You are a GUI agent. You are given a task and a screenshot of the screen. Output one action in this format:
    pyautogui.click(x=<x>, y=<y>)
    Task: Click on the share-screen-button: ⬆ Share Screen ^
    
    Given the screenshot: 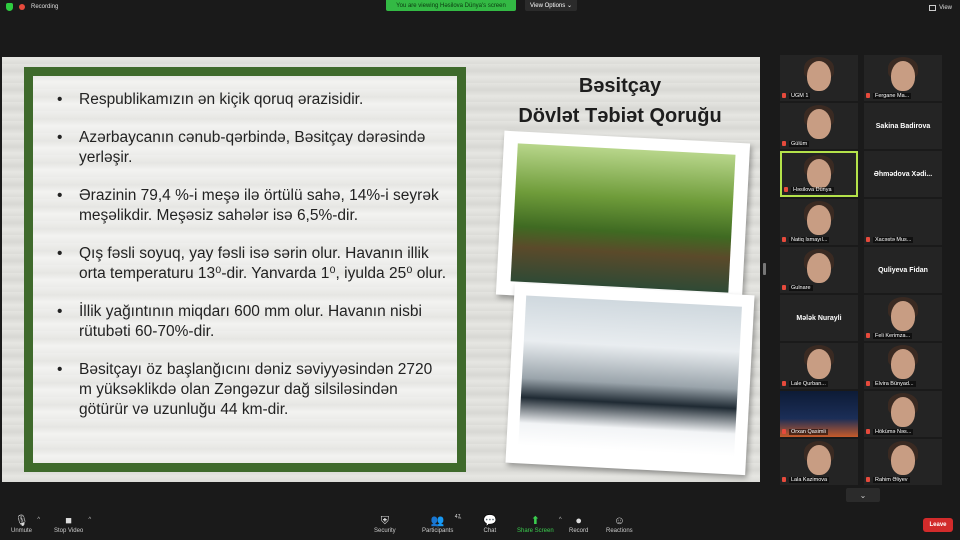 What is the action you would take?
    pyautogui.click(x=539, y=524)
    